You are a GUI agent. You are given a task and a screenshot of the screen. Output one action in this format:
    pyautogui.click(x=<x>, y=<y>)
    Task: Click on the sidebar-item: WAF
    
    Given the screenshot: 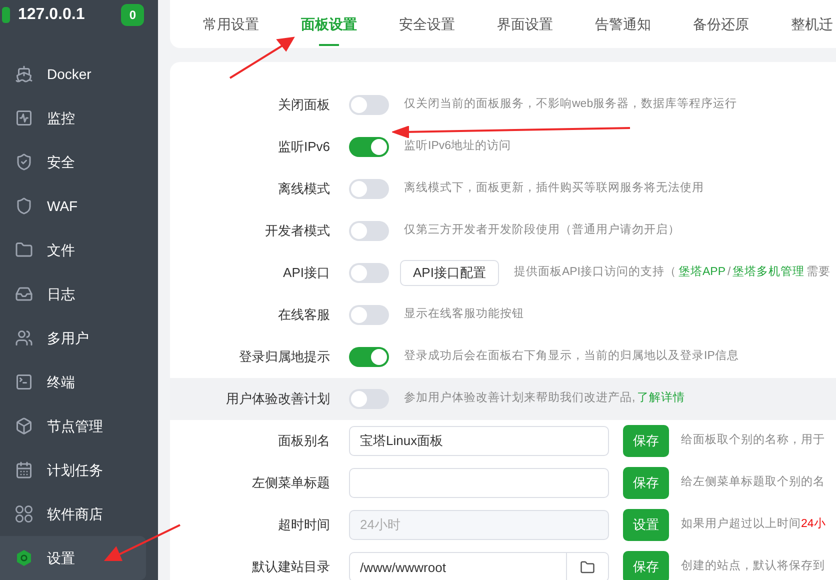 What is the action you would take?
    pyautogui.click(x=79, y=206)
    